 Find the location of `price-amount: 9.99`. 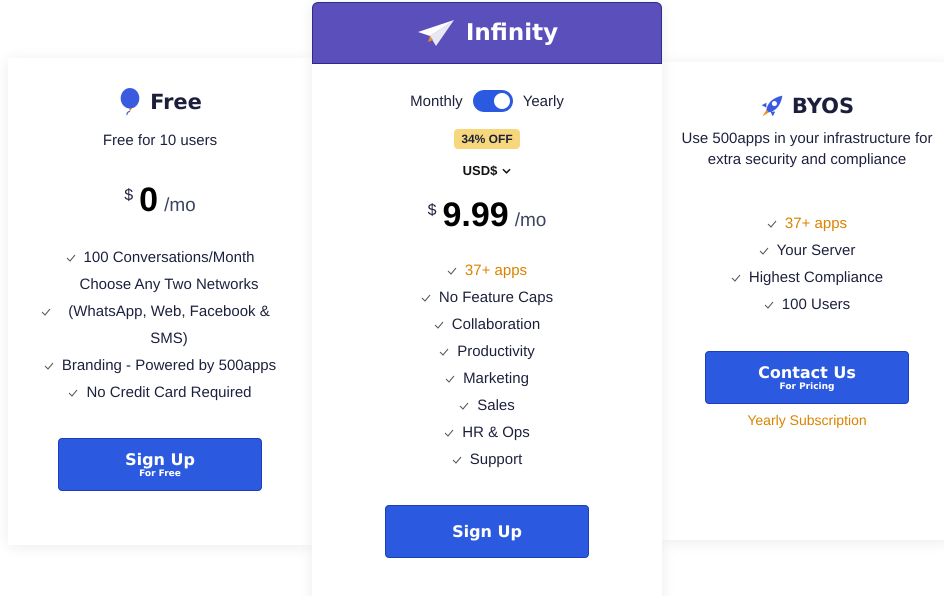

price-amount: 9.99 is located at coordinates (475, 215).